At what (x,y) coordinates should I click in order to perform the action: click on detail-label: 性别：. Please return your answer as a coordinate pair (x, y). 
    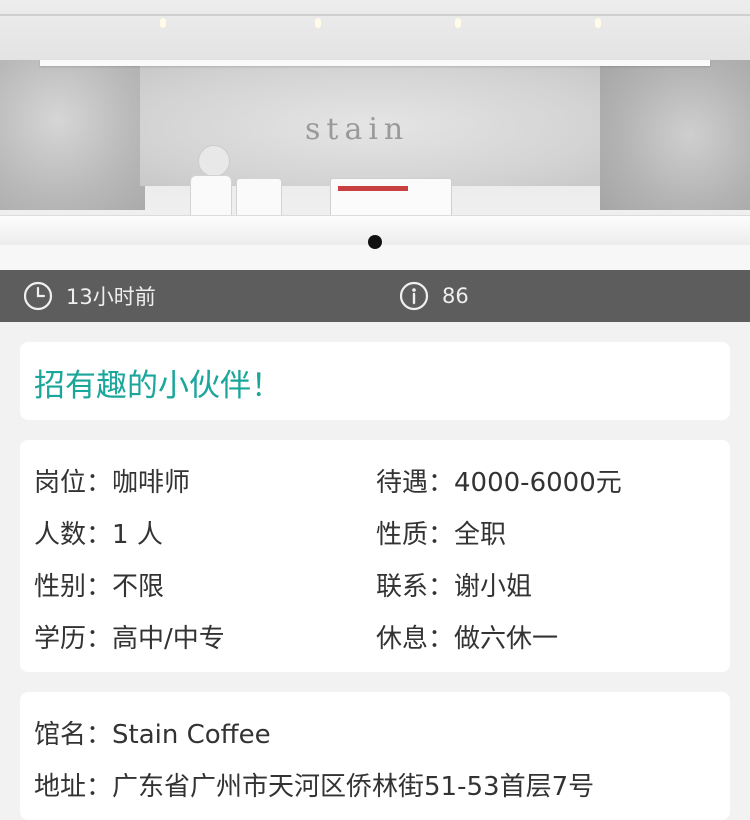
    Looking at the image, I should click on (73, 587).